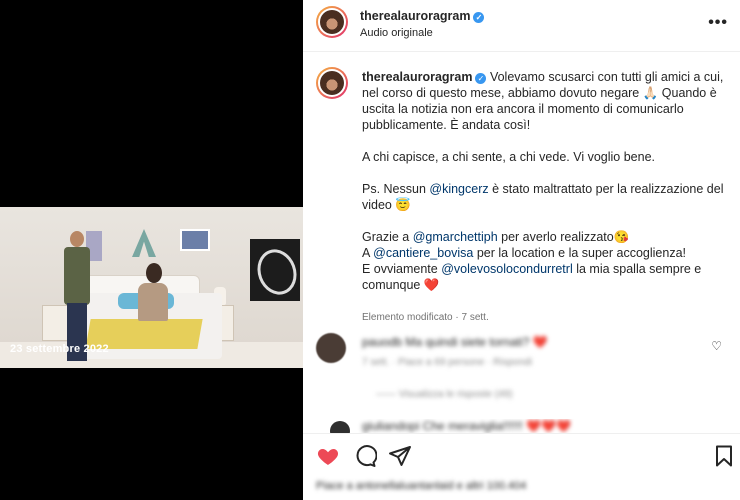  I want to click on video-player: 23 settembre 2022, so click(151, 287).